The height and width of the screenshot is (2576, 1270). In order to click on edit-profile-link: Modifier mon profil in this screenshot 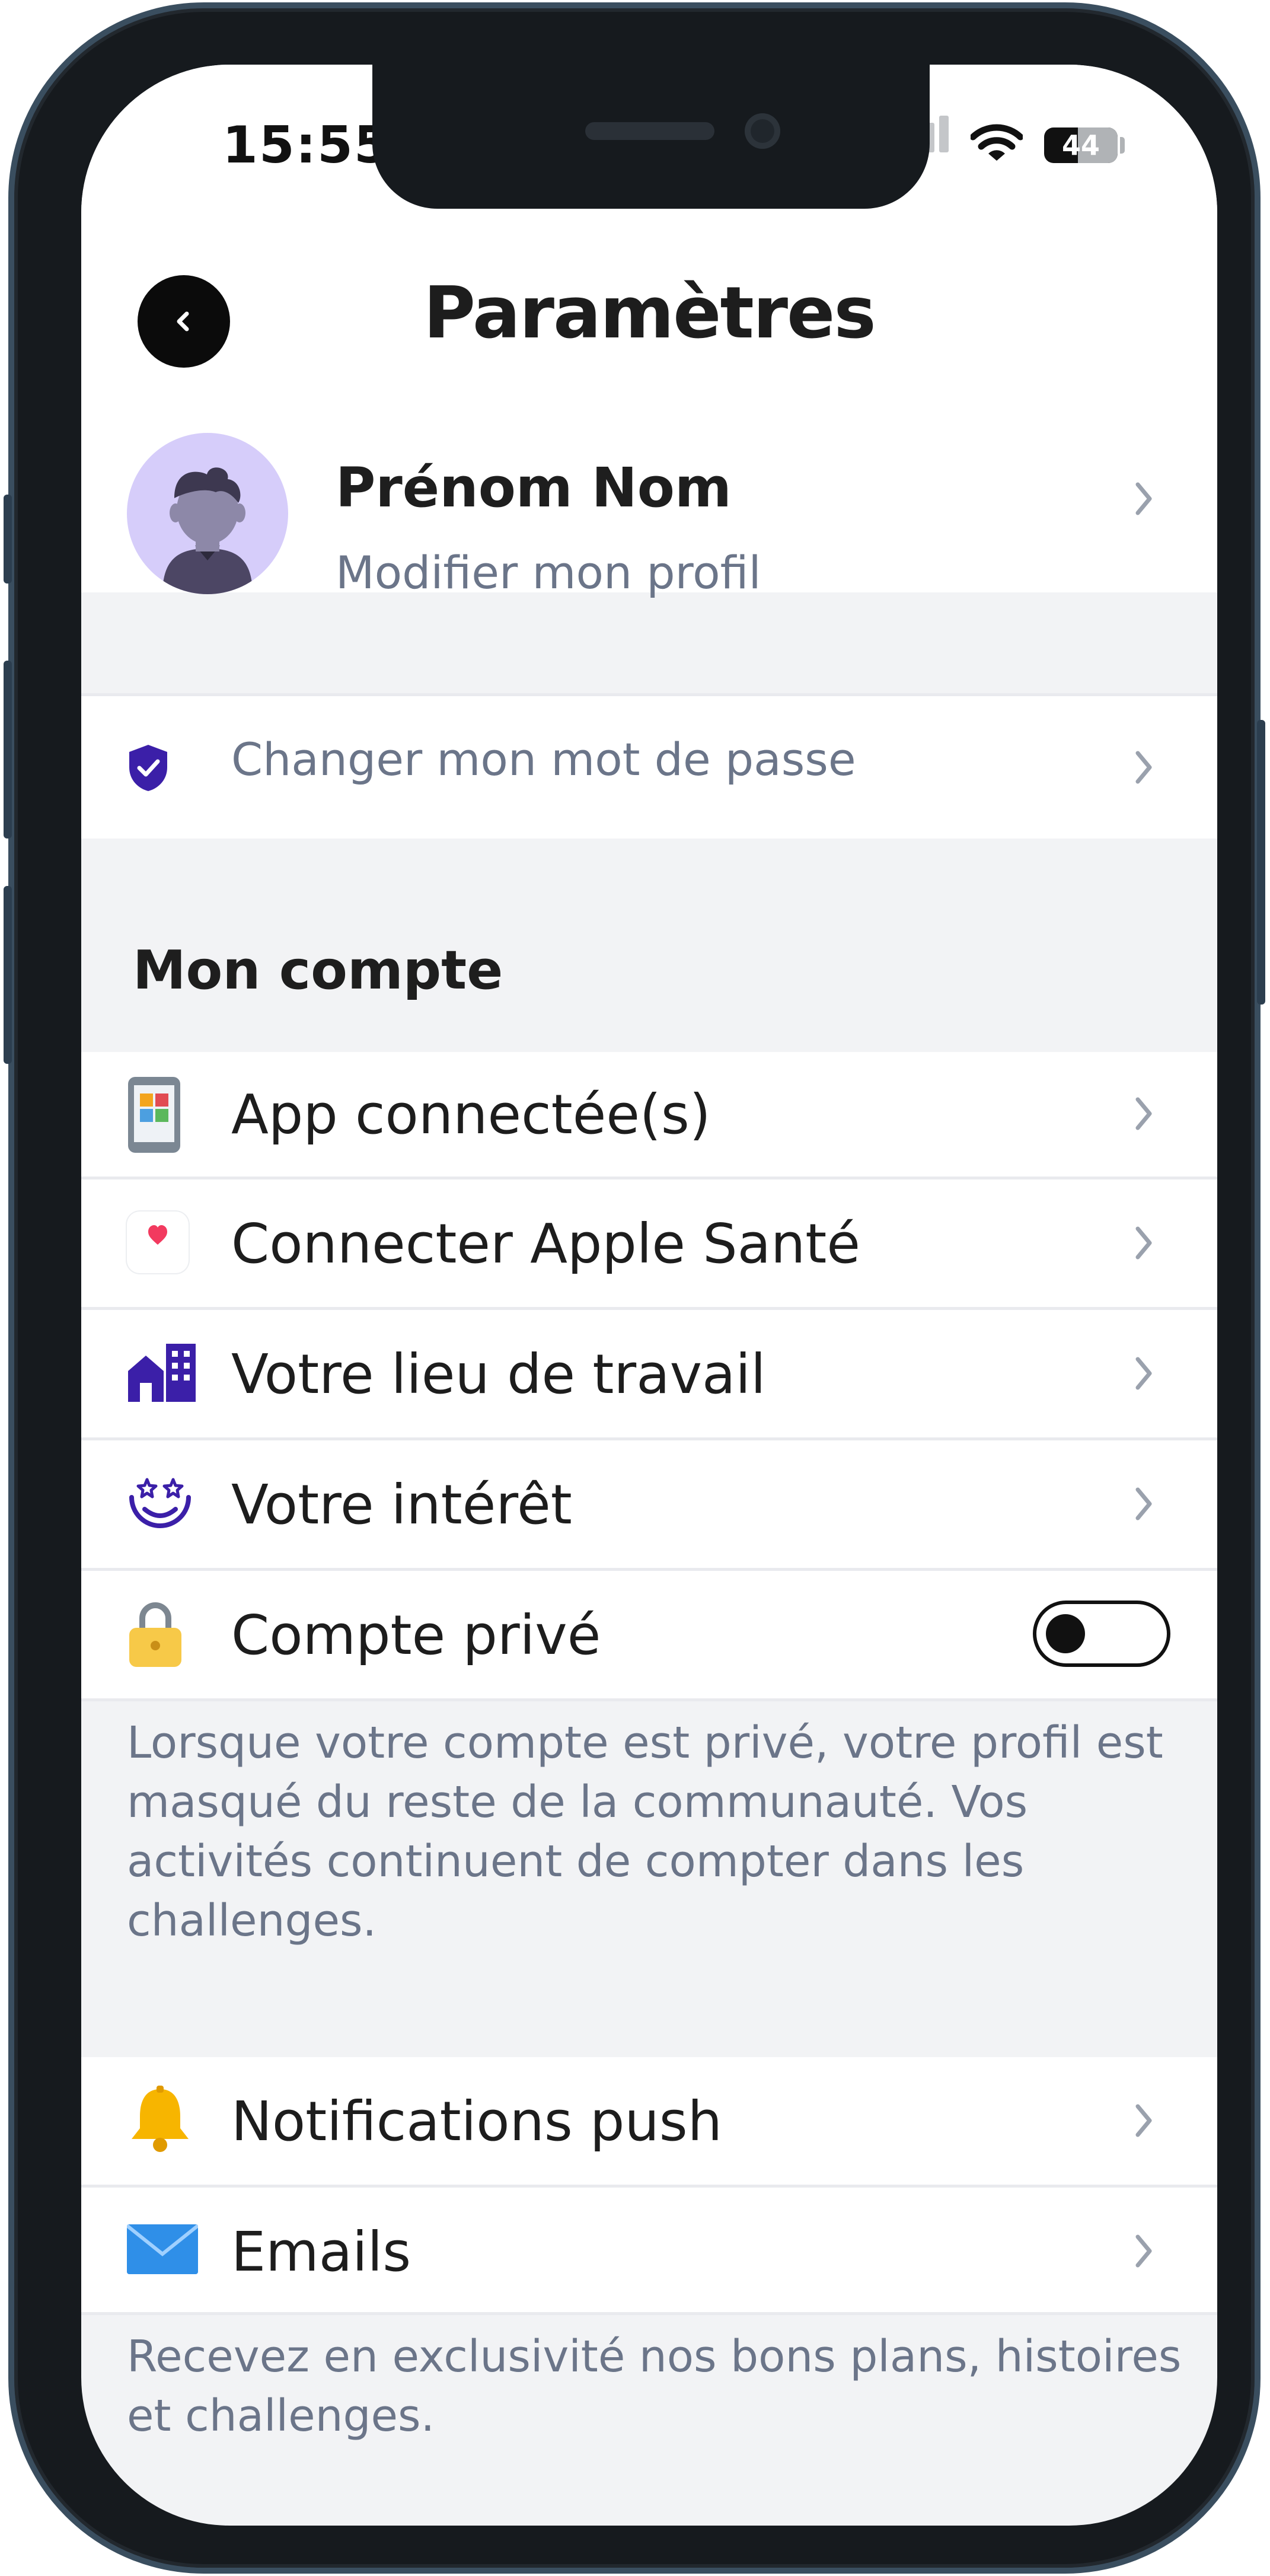, I will do `click(548, 572)`.